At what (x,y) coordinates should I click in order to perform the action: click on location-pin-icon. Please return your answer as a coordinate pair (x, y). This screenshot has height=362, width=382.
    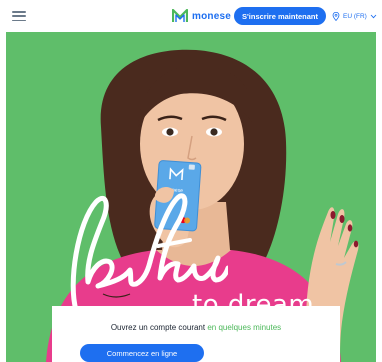
    Looking at the image, I should click on (336, 16).